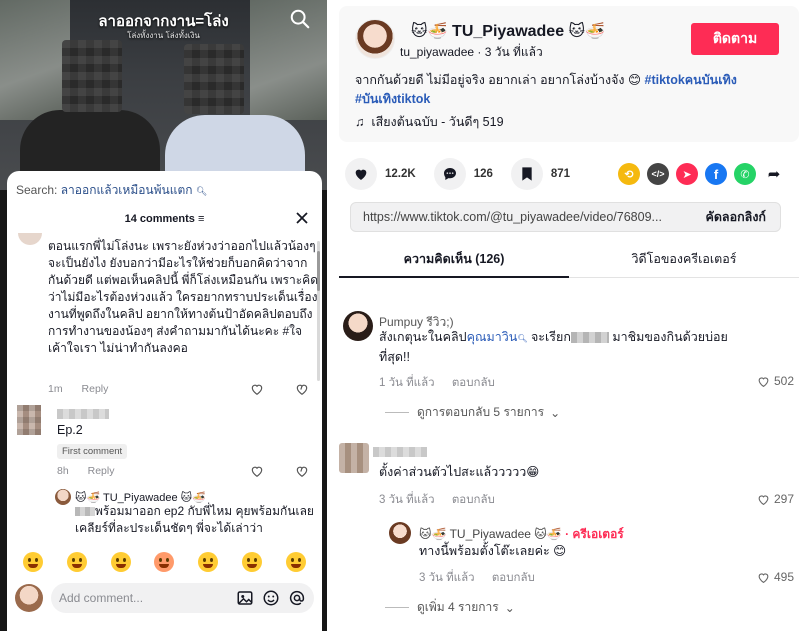 The width and height of the screenshot is (804, 631). I want to click on comment-meta: 1 วัน ที่แล้ว ตอบกลับ, so click(444, 383).